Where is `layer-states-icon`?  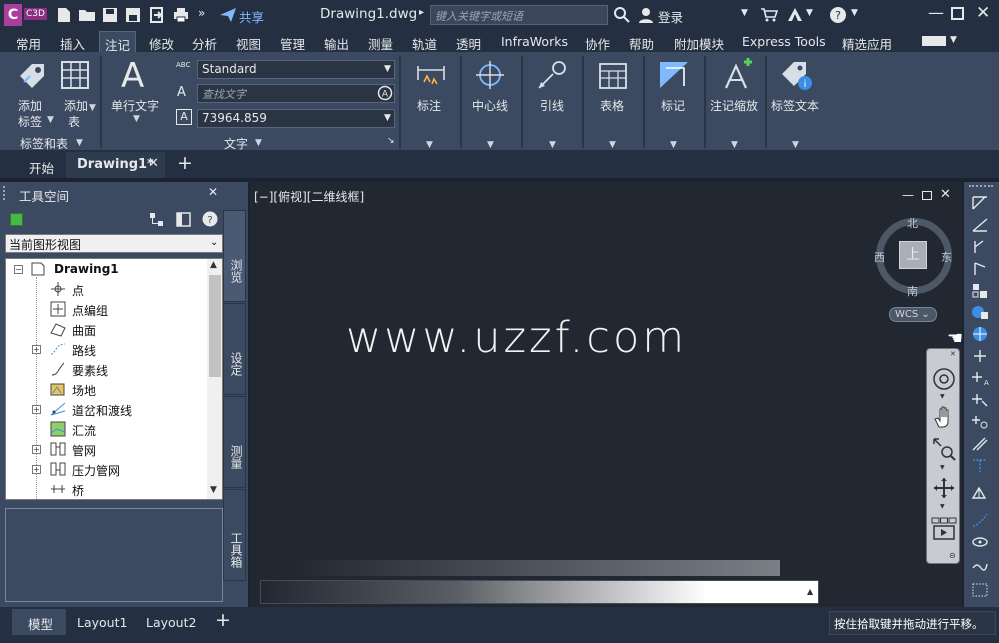 layer-states-icon is located at coordinates (980, 542).